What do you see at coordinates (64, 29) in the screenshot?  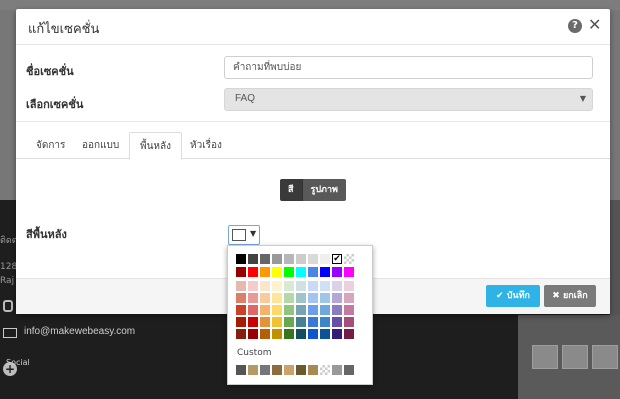 I see `modal-title: แก้ไขเซคชั่น` at bounding box center [64, 29].